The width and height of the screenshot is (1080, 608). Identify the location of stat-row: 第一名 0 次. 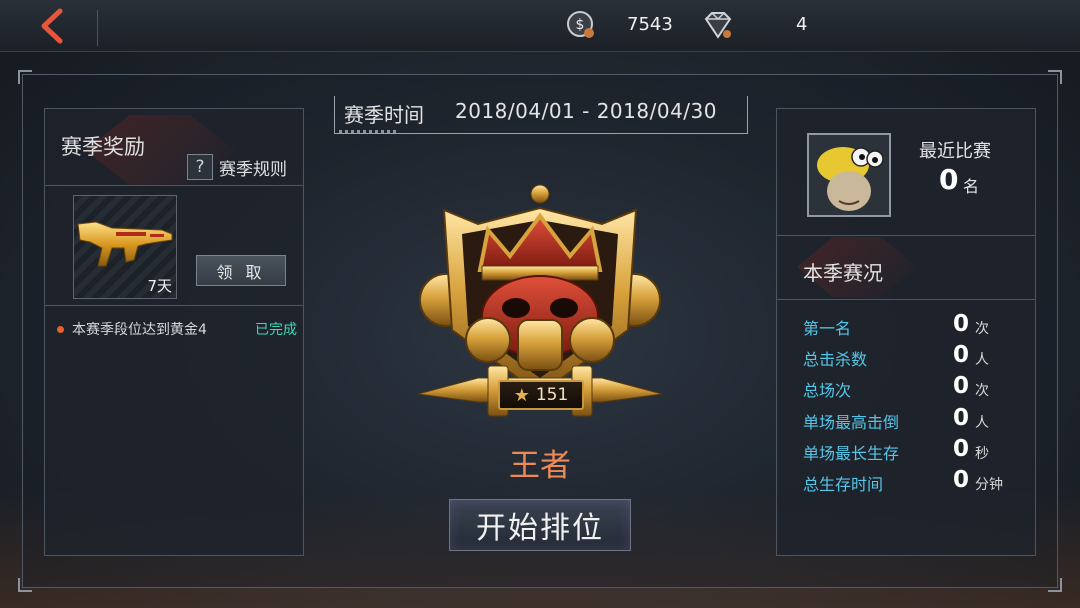
(908, 325).